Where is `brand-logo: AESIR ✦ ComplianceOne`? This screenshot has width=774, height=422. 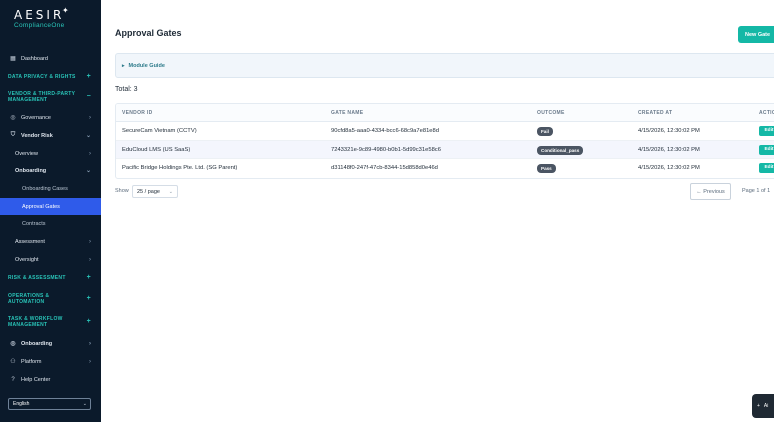
brand-logo: AESIR ✦ ComplianceOne is located at coordinates (54, 20).